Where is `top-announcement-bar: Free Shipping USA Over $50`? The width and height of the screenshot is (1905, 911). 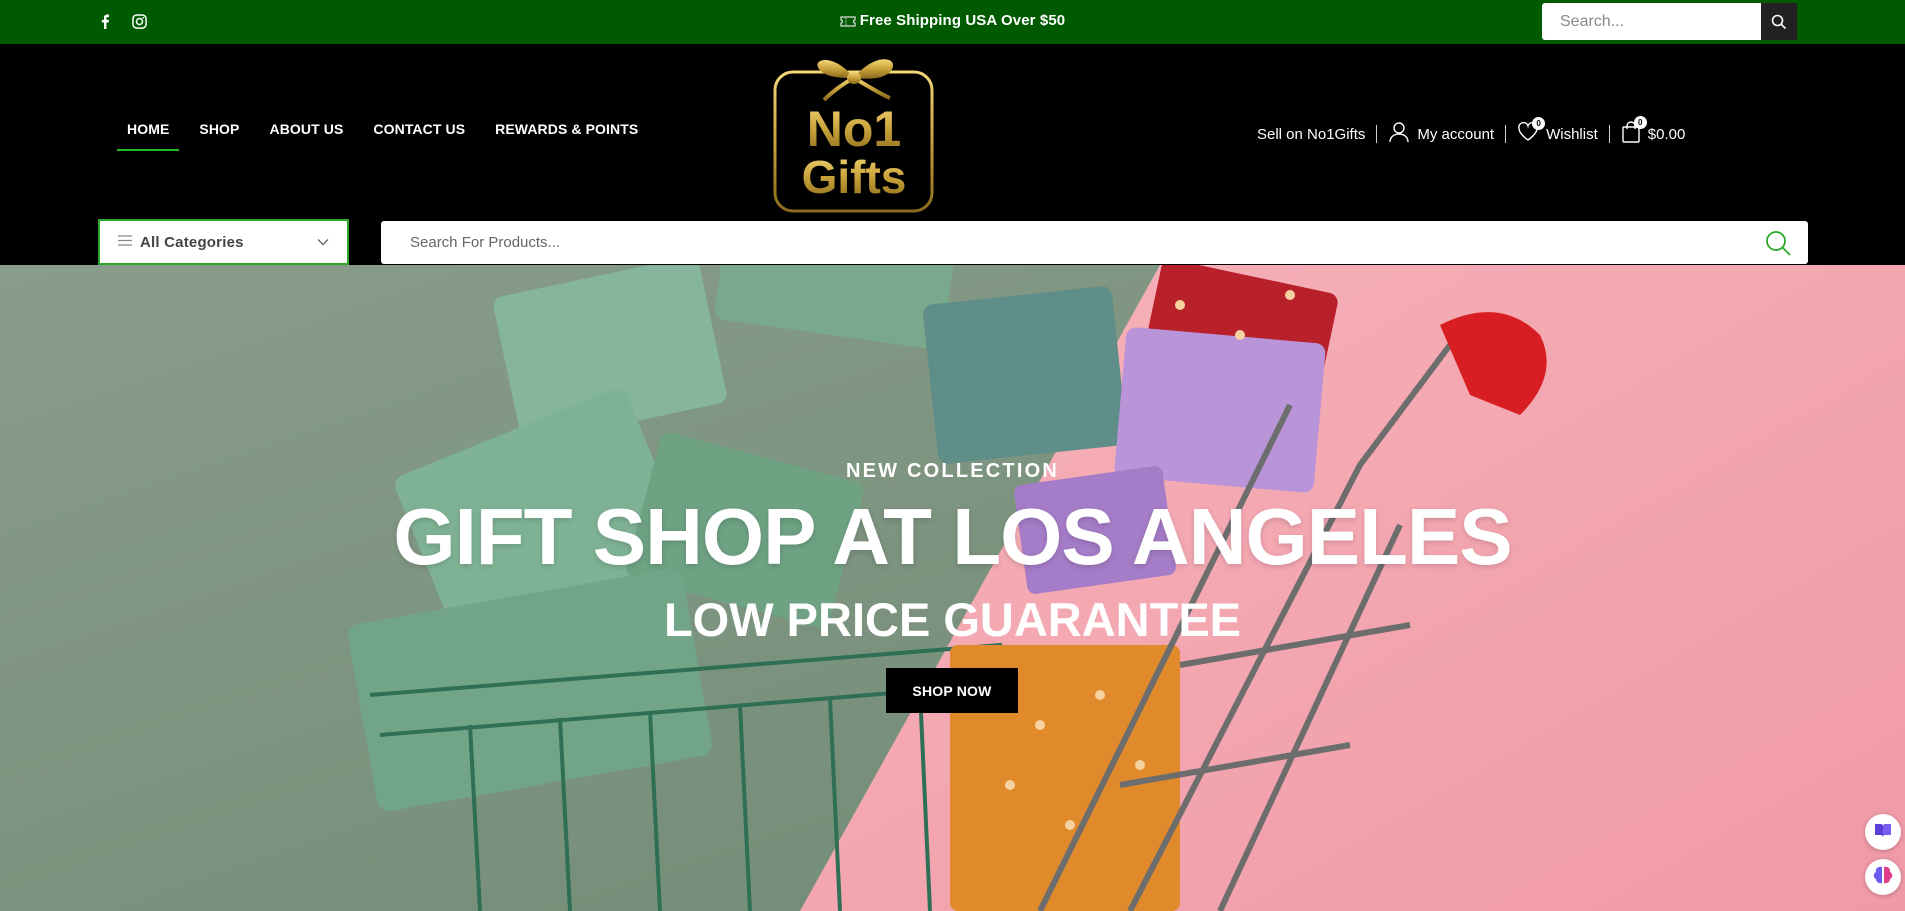
top-announcement-bar: Free Shipping USA Over $50 is located at coordinates (952, 22).